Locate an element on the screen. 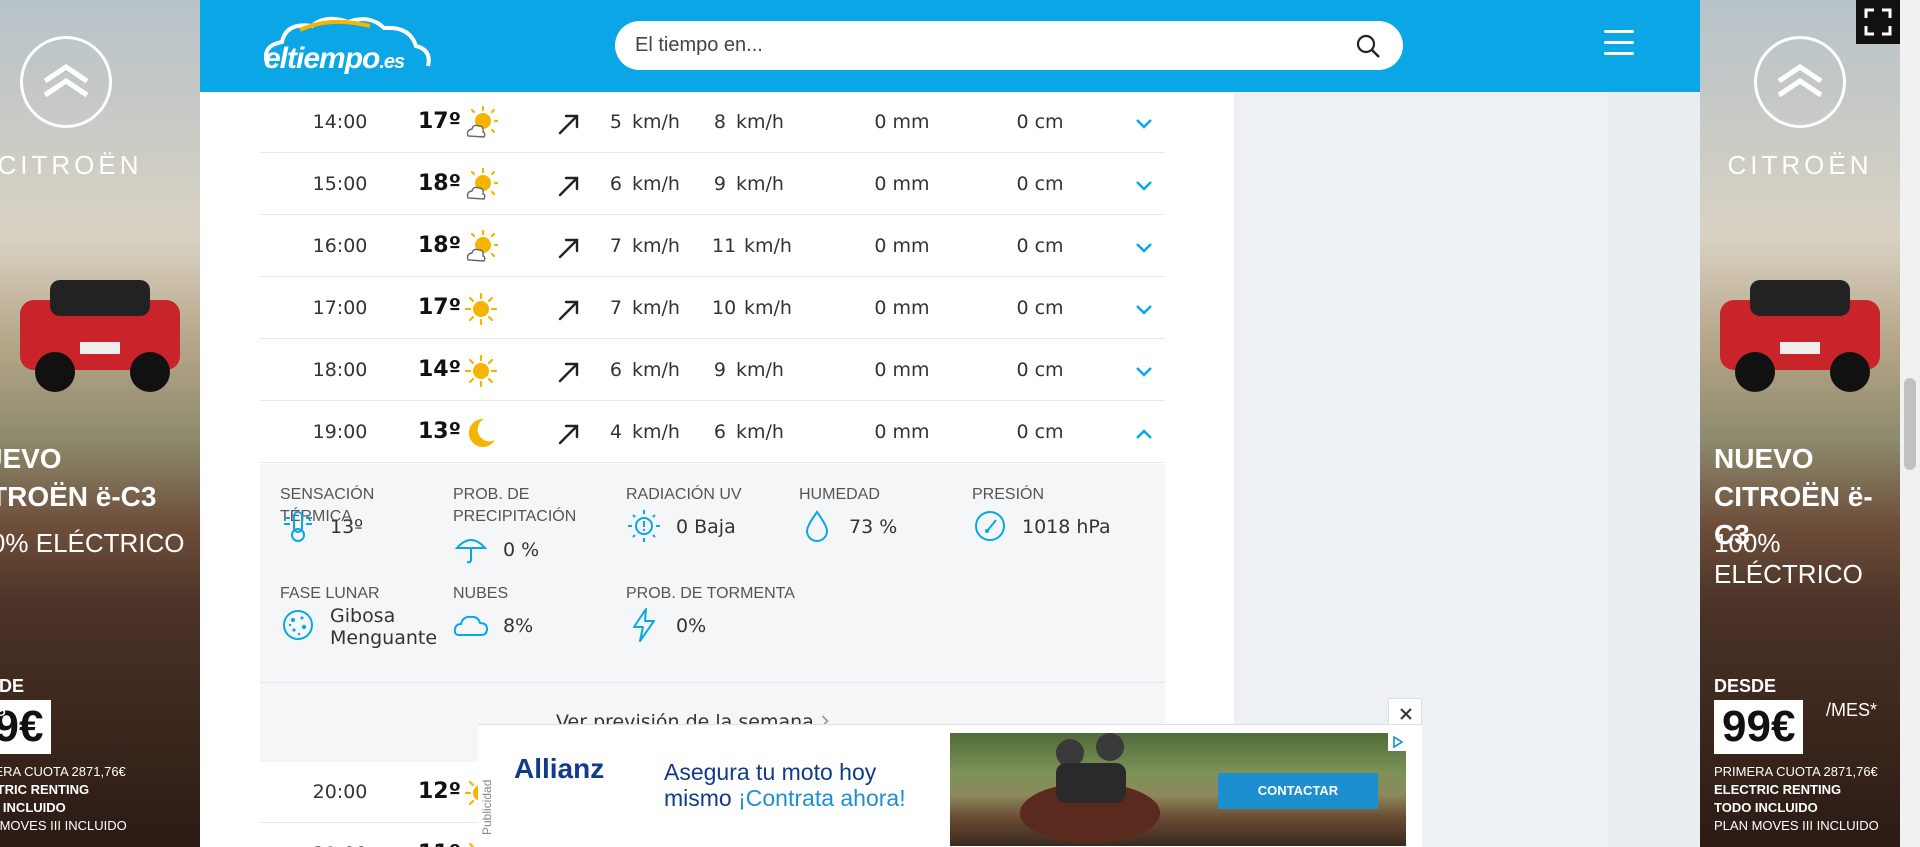 The height and width of the screenshot is (847, 1920). hourly-row: 14:00 17º 5 km/h 8 km/h 0 mm 0 cm is located at coordinates (712, 122).